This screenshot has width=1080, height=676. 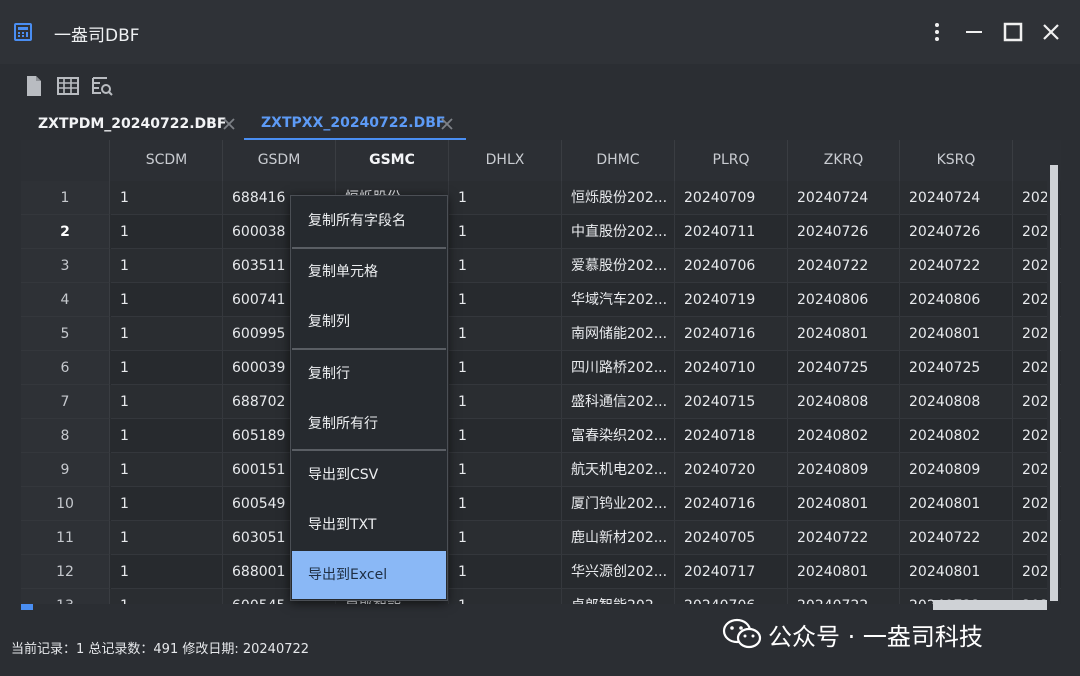 What do you see at coordinates (369, 272) in the screenshot?
I see `context-menu-item: 复制单元格` at bounding box center [369, 272].